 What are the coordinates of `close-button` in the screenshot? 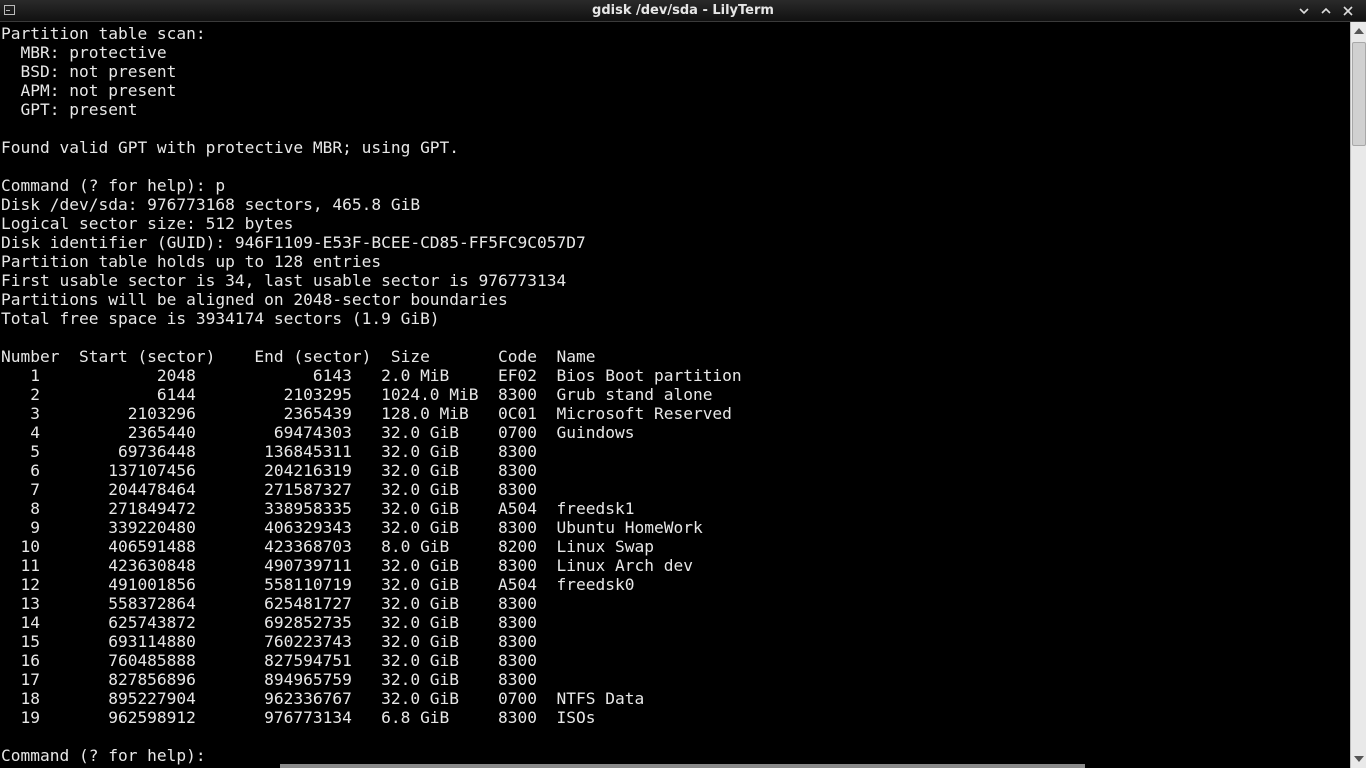 It's located at (1348, 11).